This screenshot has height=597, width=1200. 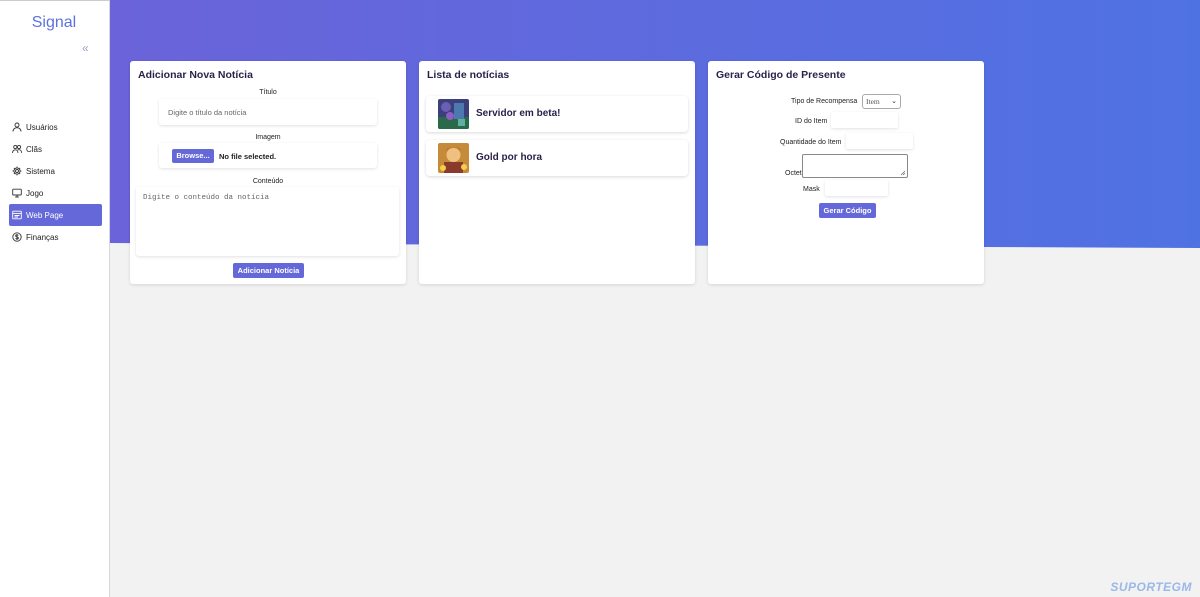 I want to click on file-status: No file selected., so click(x=248, y=156).